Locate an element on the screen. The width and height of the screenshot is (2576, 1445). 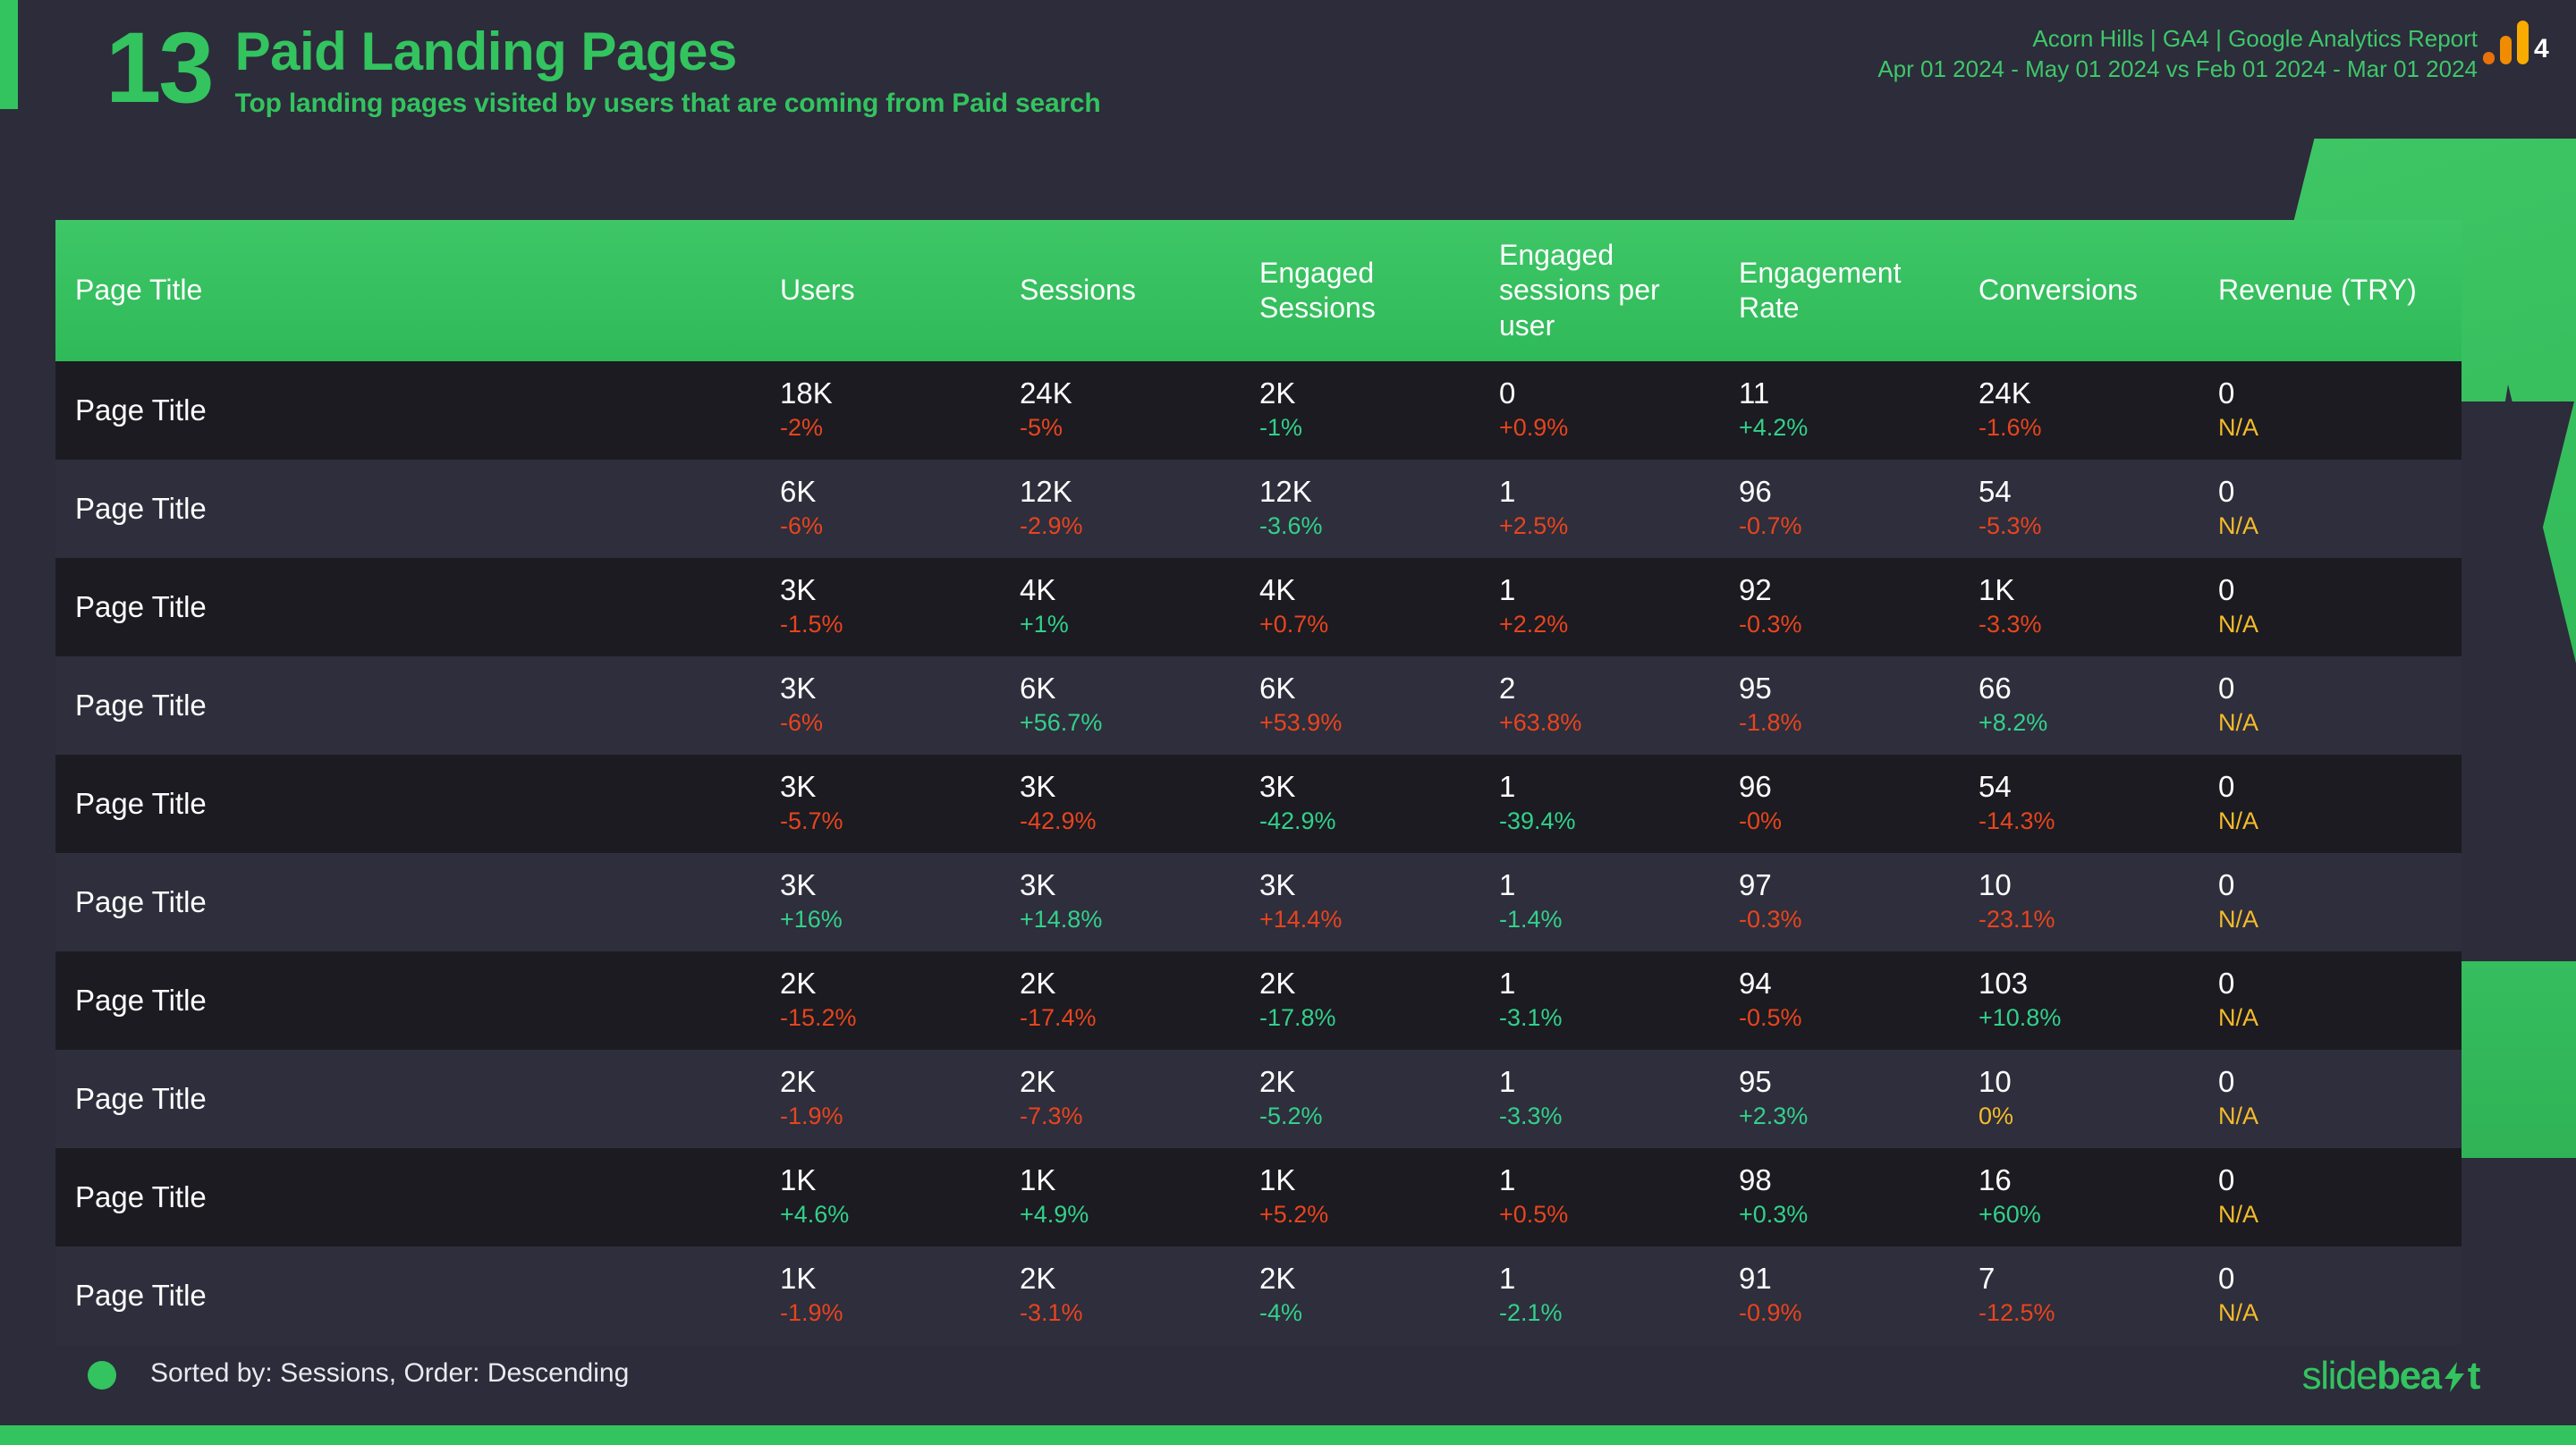
metric-cell: 1 -3.3% is located at coordinates (1619, 1099).